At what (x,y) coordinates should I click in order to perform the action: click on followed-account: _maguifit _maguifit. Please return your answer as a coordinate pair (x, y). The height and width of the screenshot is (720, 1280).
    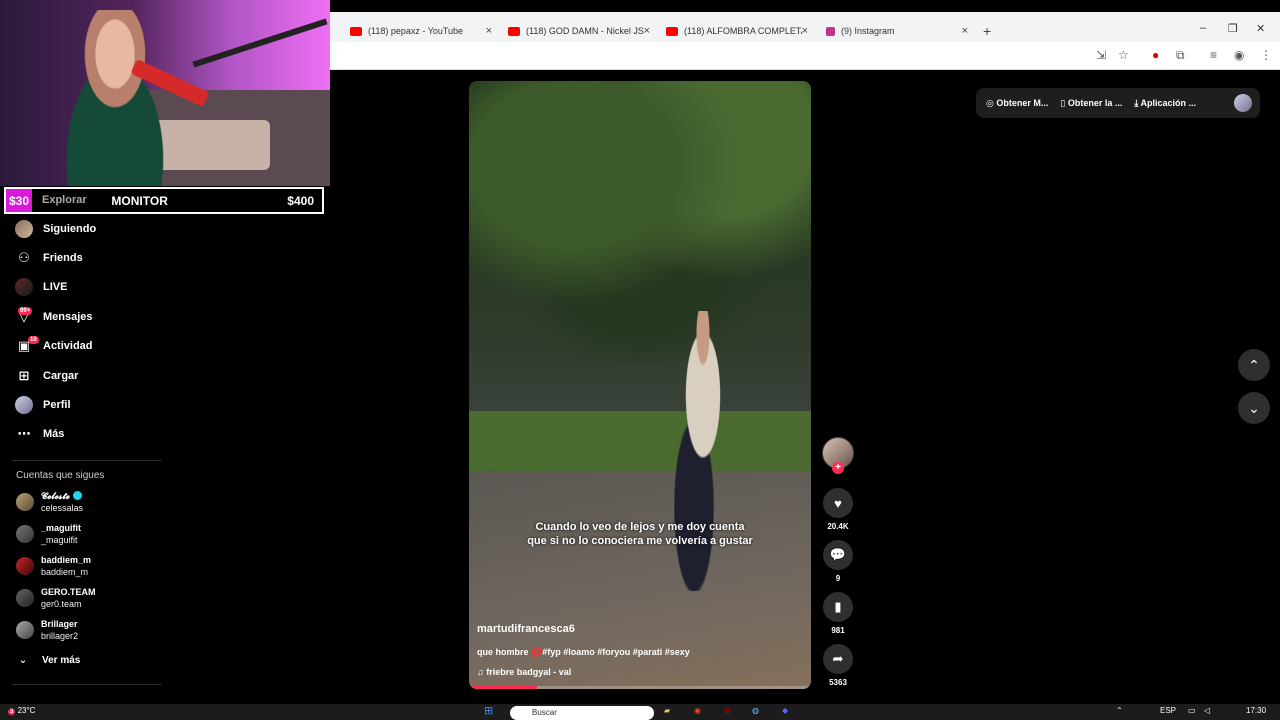
    Looking at the image, I should click on (48, 534).